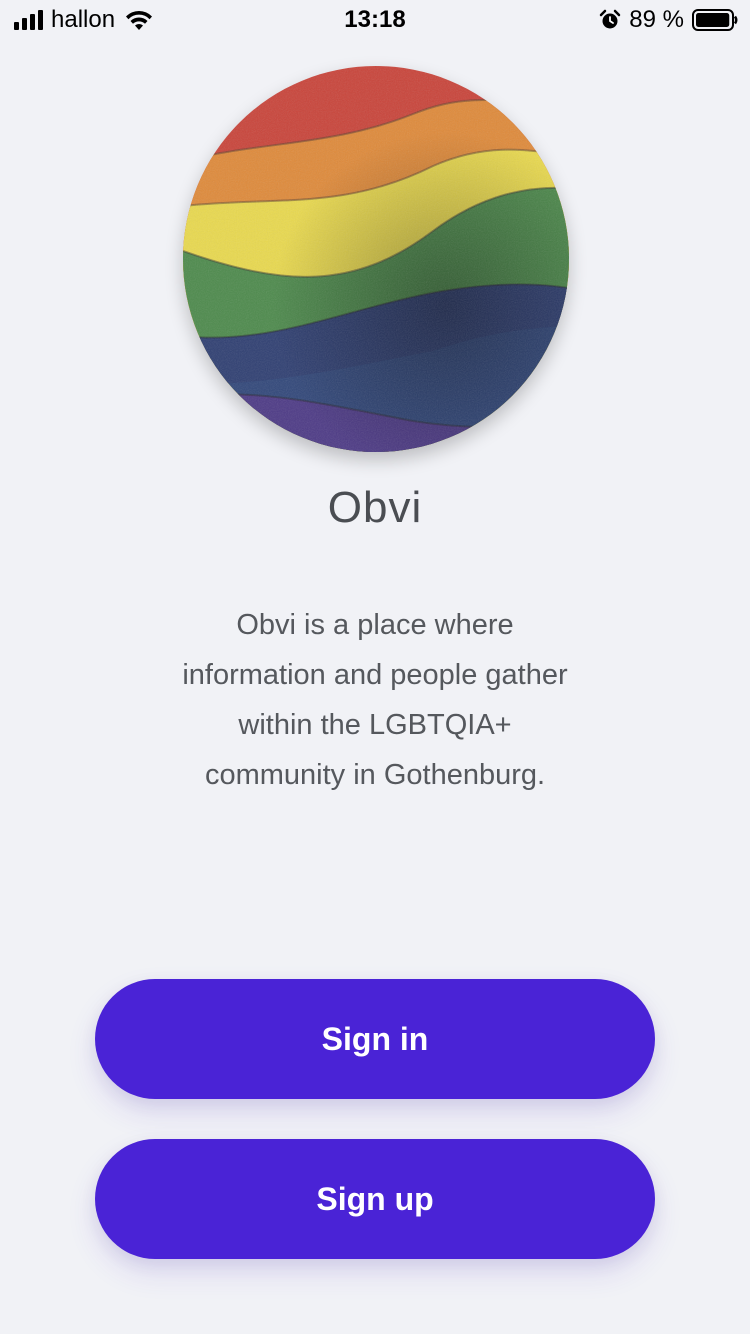  Describe the element at coordinates (375, 1039) in the screenshot. I see `sign-in-button: Sign in` at that location.